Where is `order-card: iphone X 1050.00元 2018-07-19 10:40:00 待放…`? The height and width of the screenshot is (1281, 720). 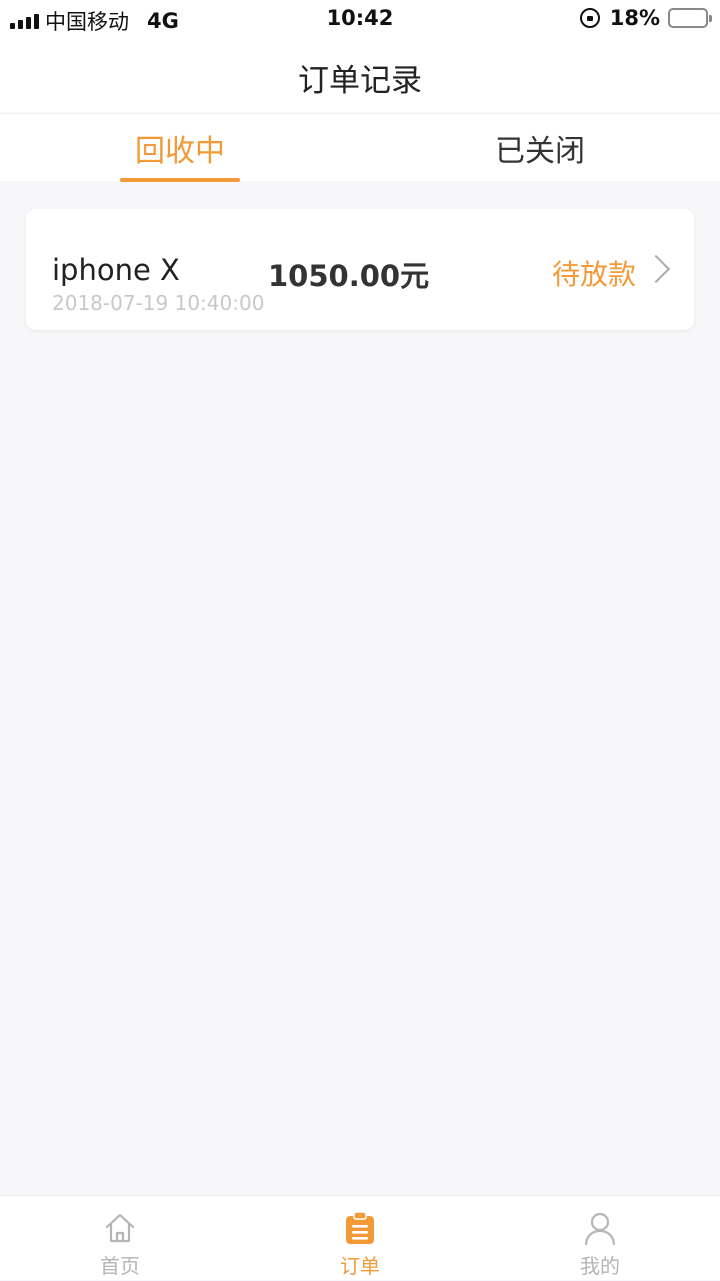 order-card: iphone X 1050.00元 2018-07-19 10:40:00 待放… is located at coordinates (360, 269).